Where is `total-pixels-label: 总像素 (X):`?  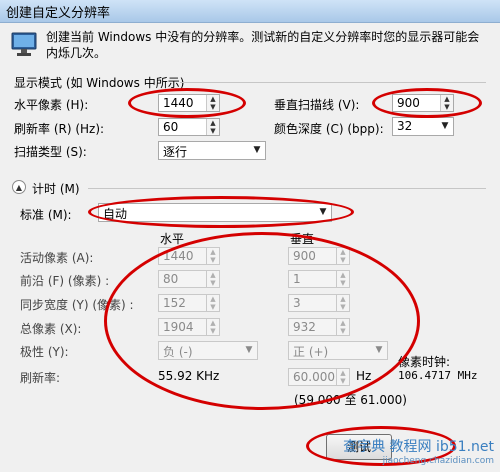
total-pixels-label: 总像素 (X): is located at coordinates (51, 329).